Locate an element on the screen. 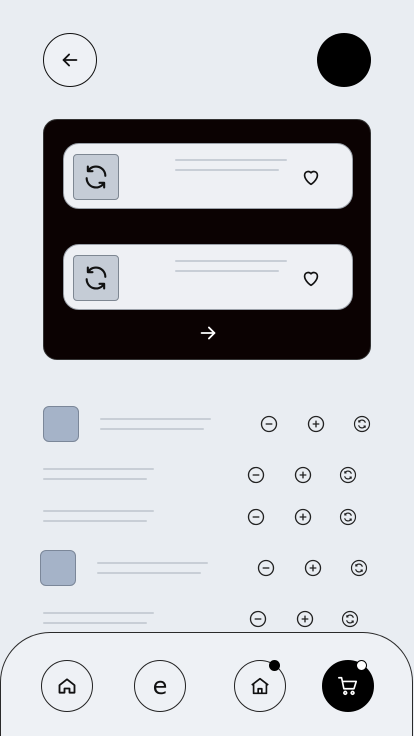 The image size is (414, 736). nav-e-label: e is located at coordinates (160, 686).